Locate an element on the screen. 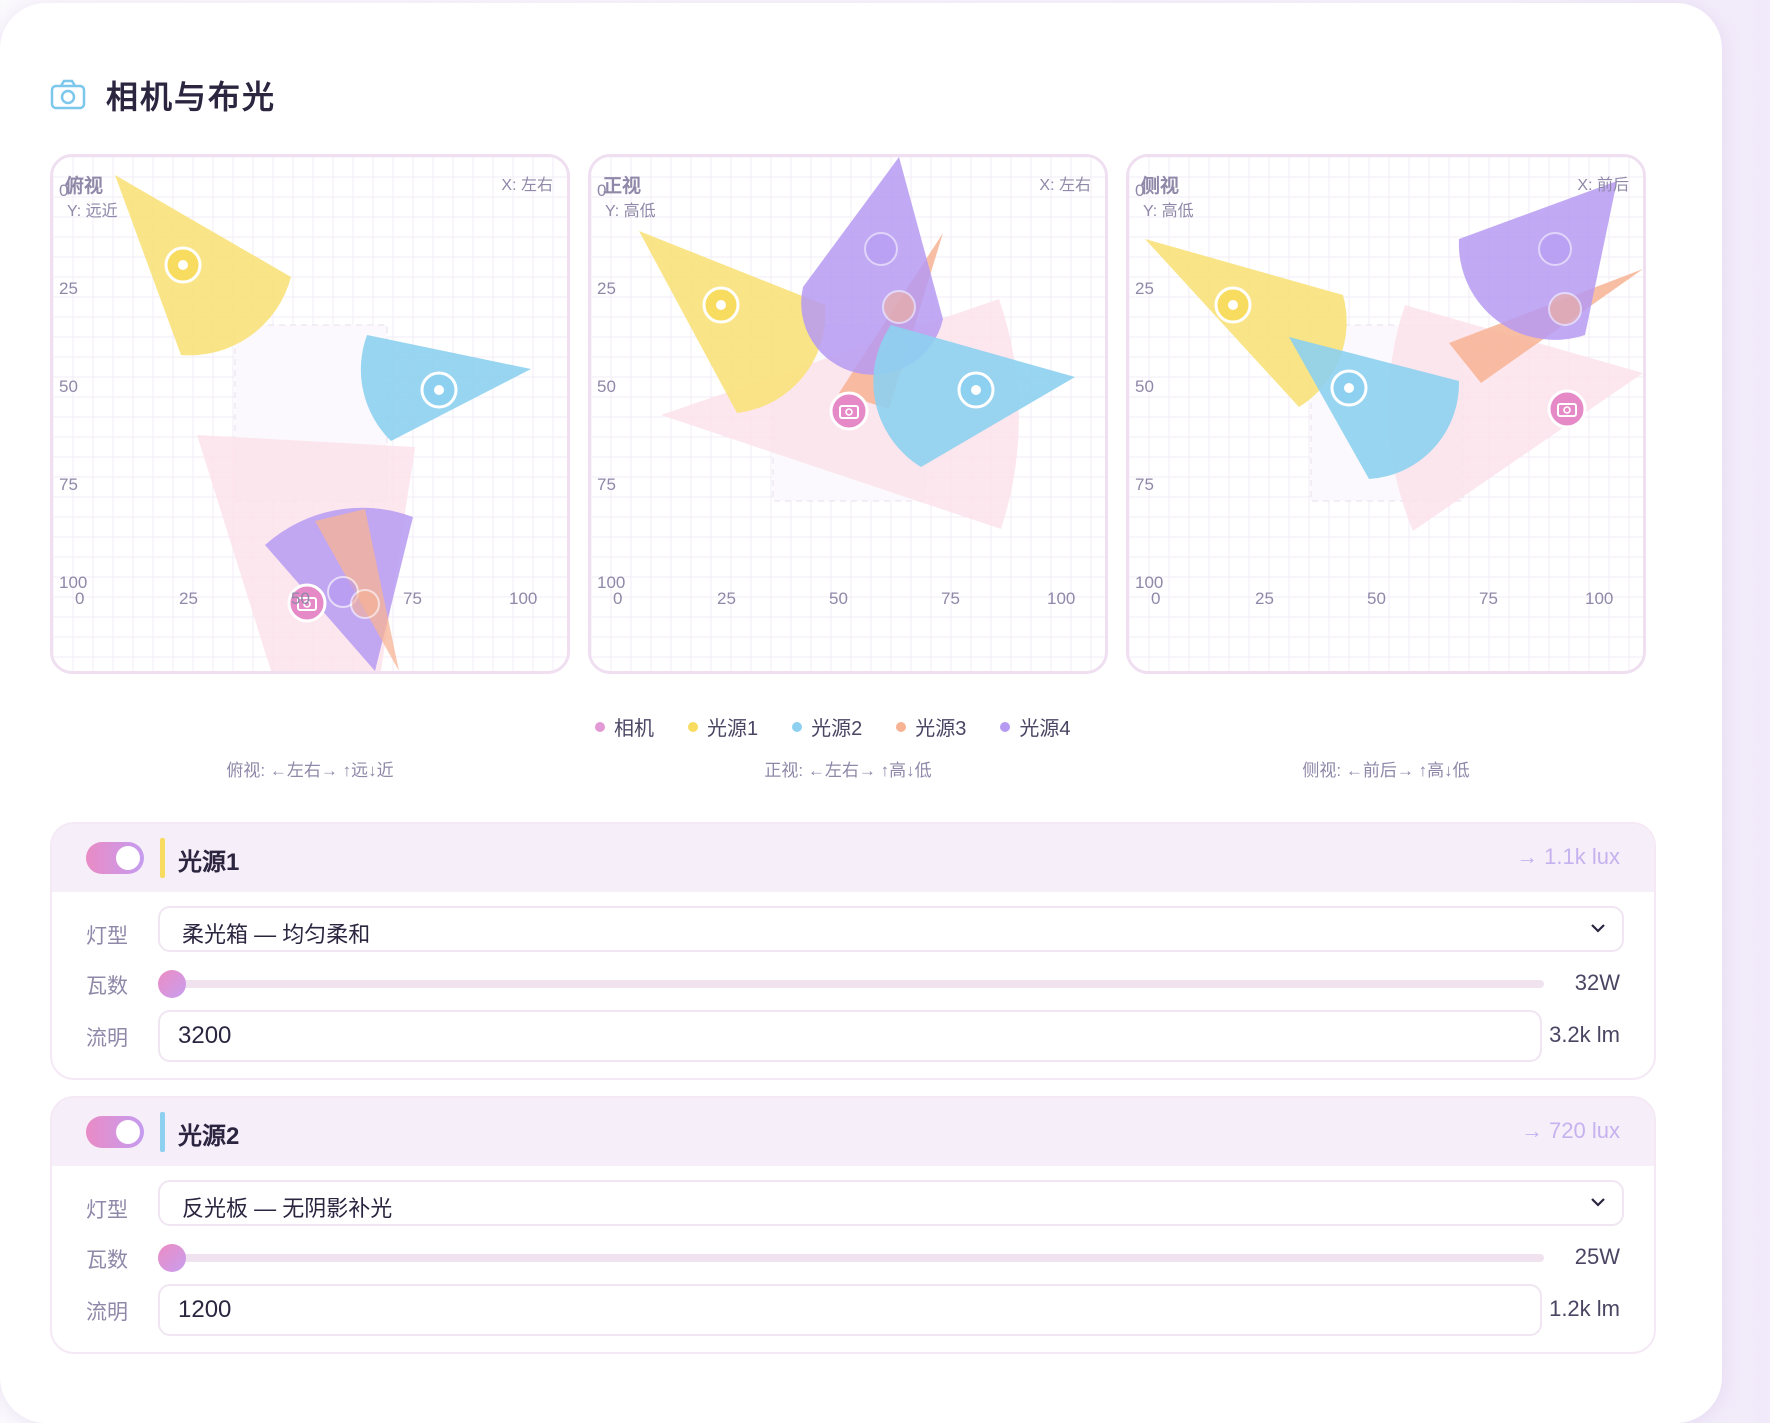 The width and height of the screenshot is (1770, 1423). light-lux: → 1.1k lux is located at coordinates (1568, 856).